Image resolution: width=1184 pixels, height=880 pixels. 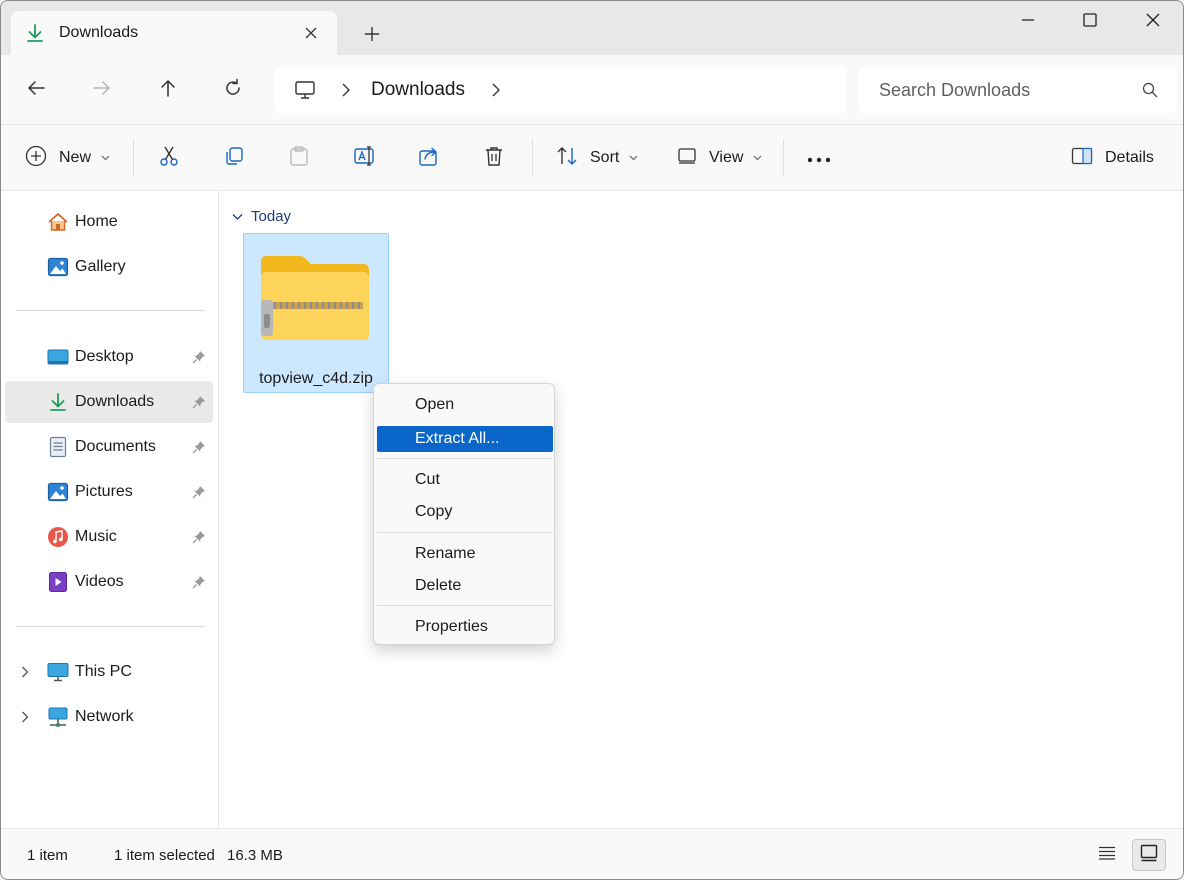 What do you see at coordinates (110, 626) in the screenshot?
I see `sidebar-divider` at bounding box center [110, 626].